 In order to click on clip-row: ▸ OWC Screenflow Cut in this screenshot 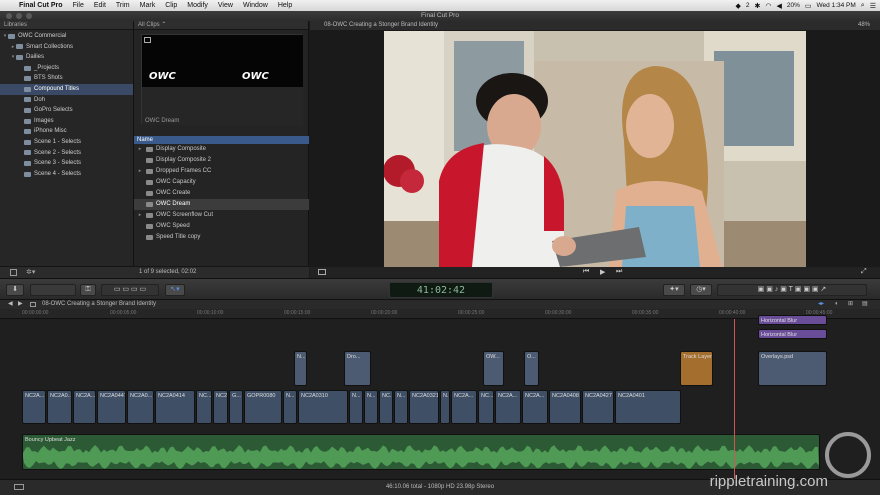, I will do `click(221, 215)`.